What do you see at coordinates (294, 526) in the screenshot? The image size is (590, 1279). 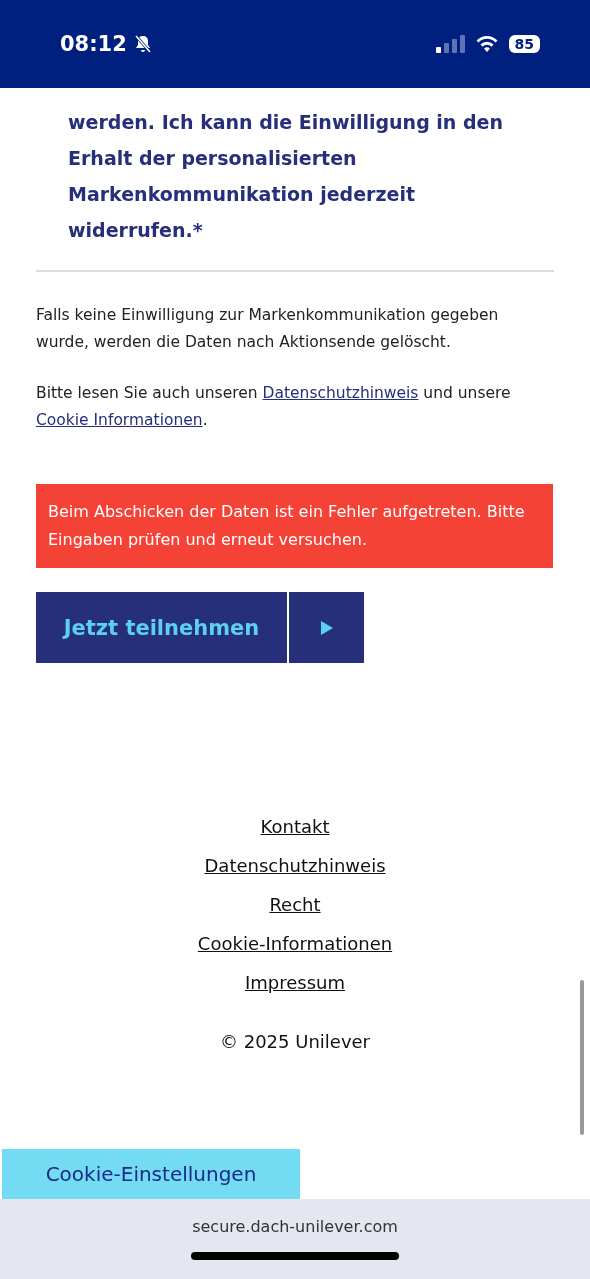 I see `error-message: Beim Abschicken der Daten ist ein Fehler aufgetreten. Bitte Eingaben prüfen und erneut versuchen.` at bounding box center [294, 526].